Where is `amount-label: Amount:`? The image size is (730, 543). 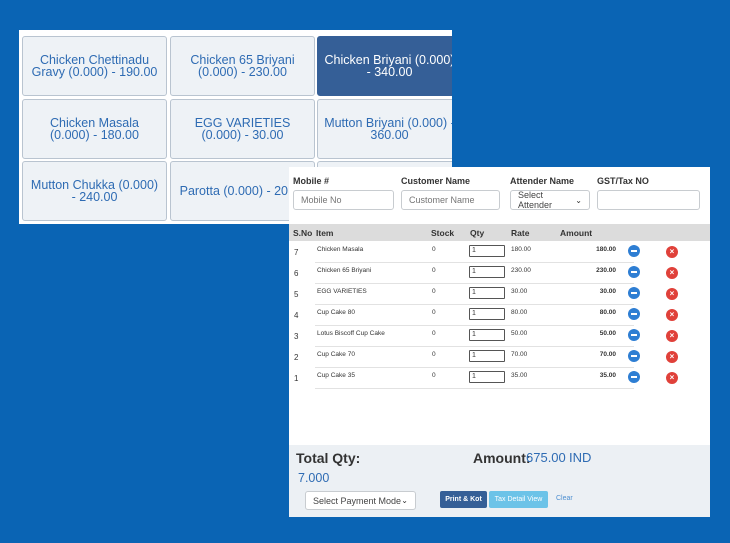 amount-label: Amount: is located at coordinates (502, 458).